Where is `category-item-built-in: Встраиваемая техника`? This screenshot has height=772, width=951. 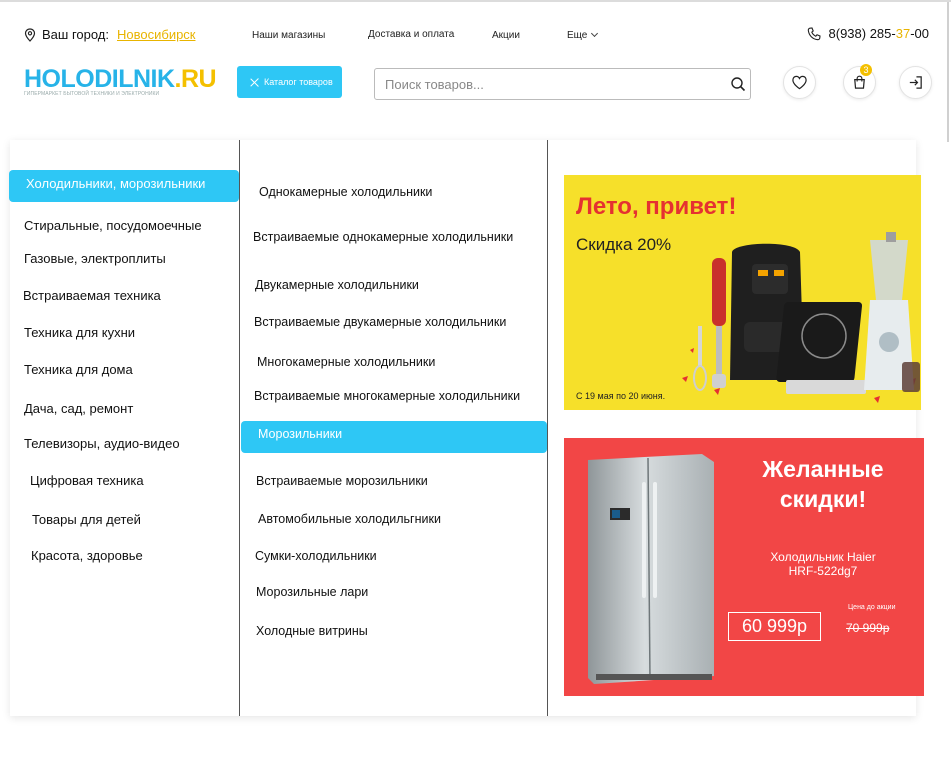
category-item-built-in: Встраиваемая техника is located at coordinates (92, 295).